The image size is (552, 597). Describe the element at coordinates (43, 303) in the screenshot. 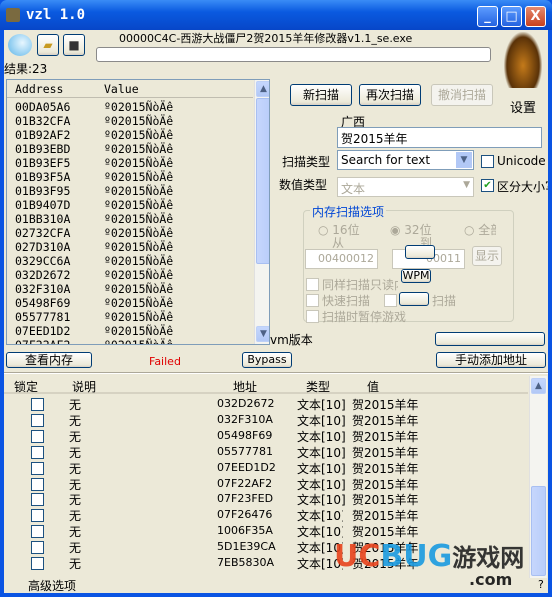

I see `row-address: 05498F69` at that location.